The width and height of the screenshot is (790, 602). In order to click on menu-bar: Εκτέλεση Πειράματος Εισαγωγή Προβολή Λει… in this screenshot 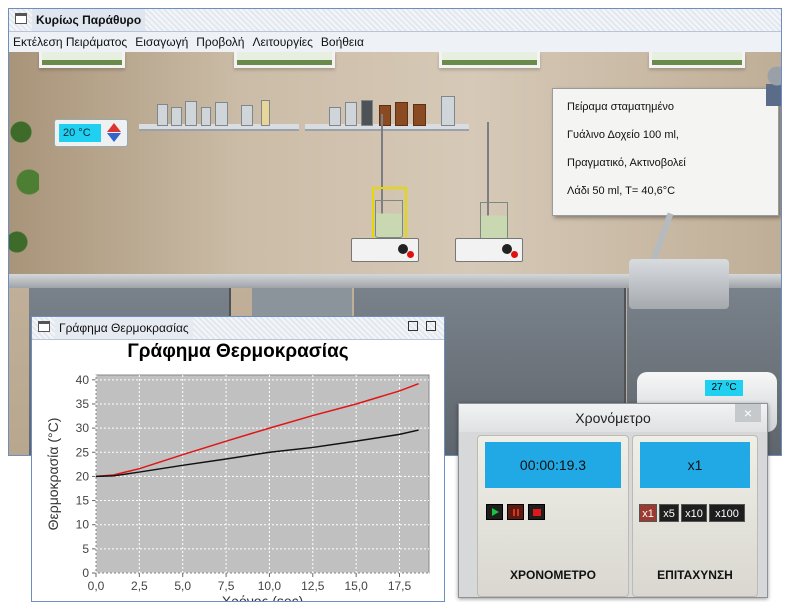, I will do `click(395, 42)`.